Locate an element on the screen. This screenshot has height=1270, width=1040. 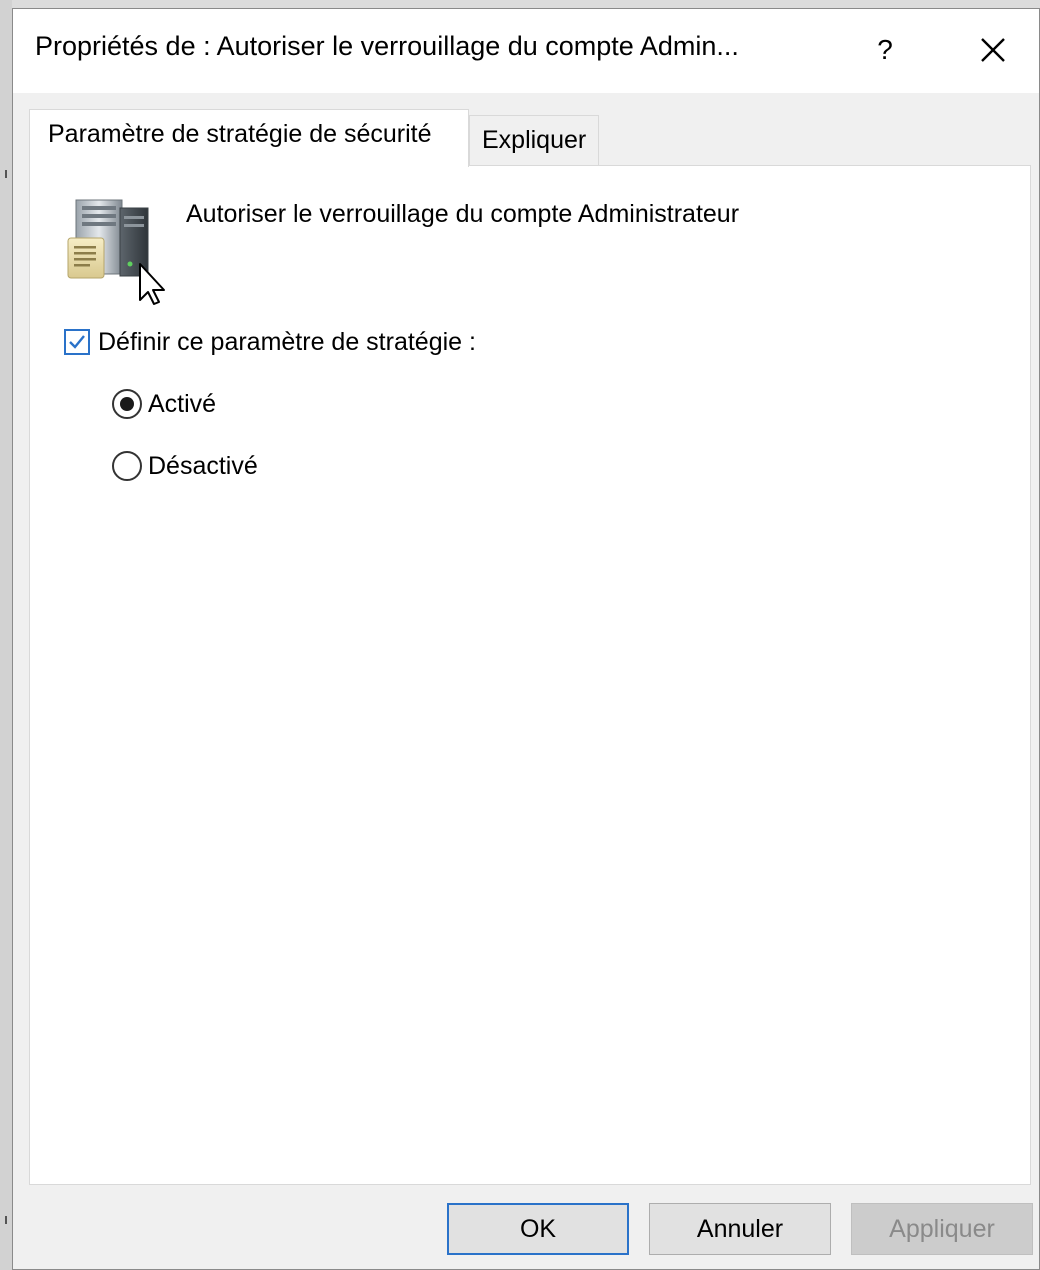
radio-enabled: Activé is located at coordinates (164, 404).